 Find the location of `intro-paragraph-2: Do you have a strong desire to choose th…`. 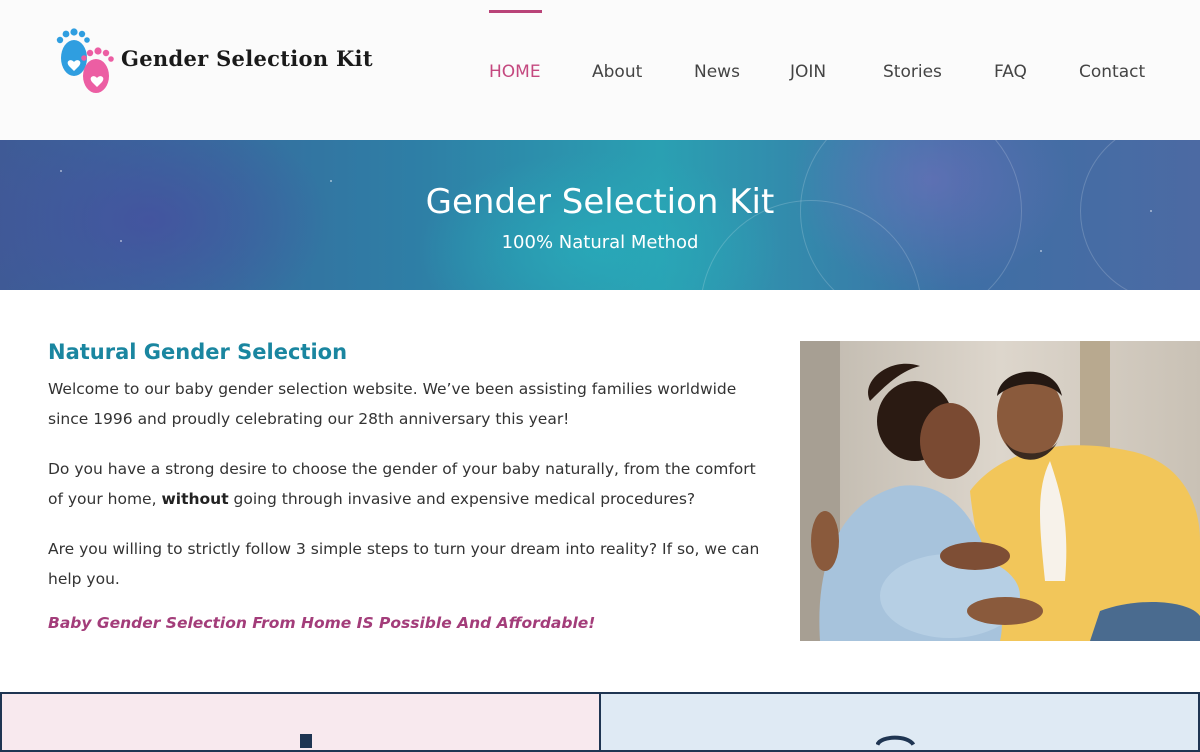

intro-paragraph-2: Do you have a strong desire to choose th… is located at coordinates (408, 484).